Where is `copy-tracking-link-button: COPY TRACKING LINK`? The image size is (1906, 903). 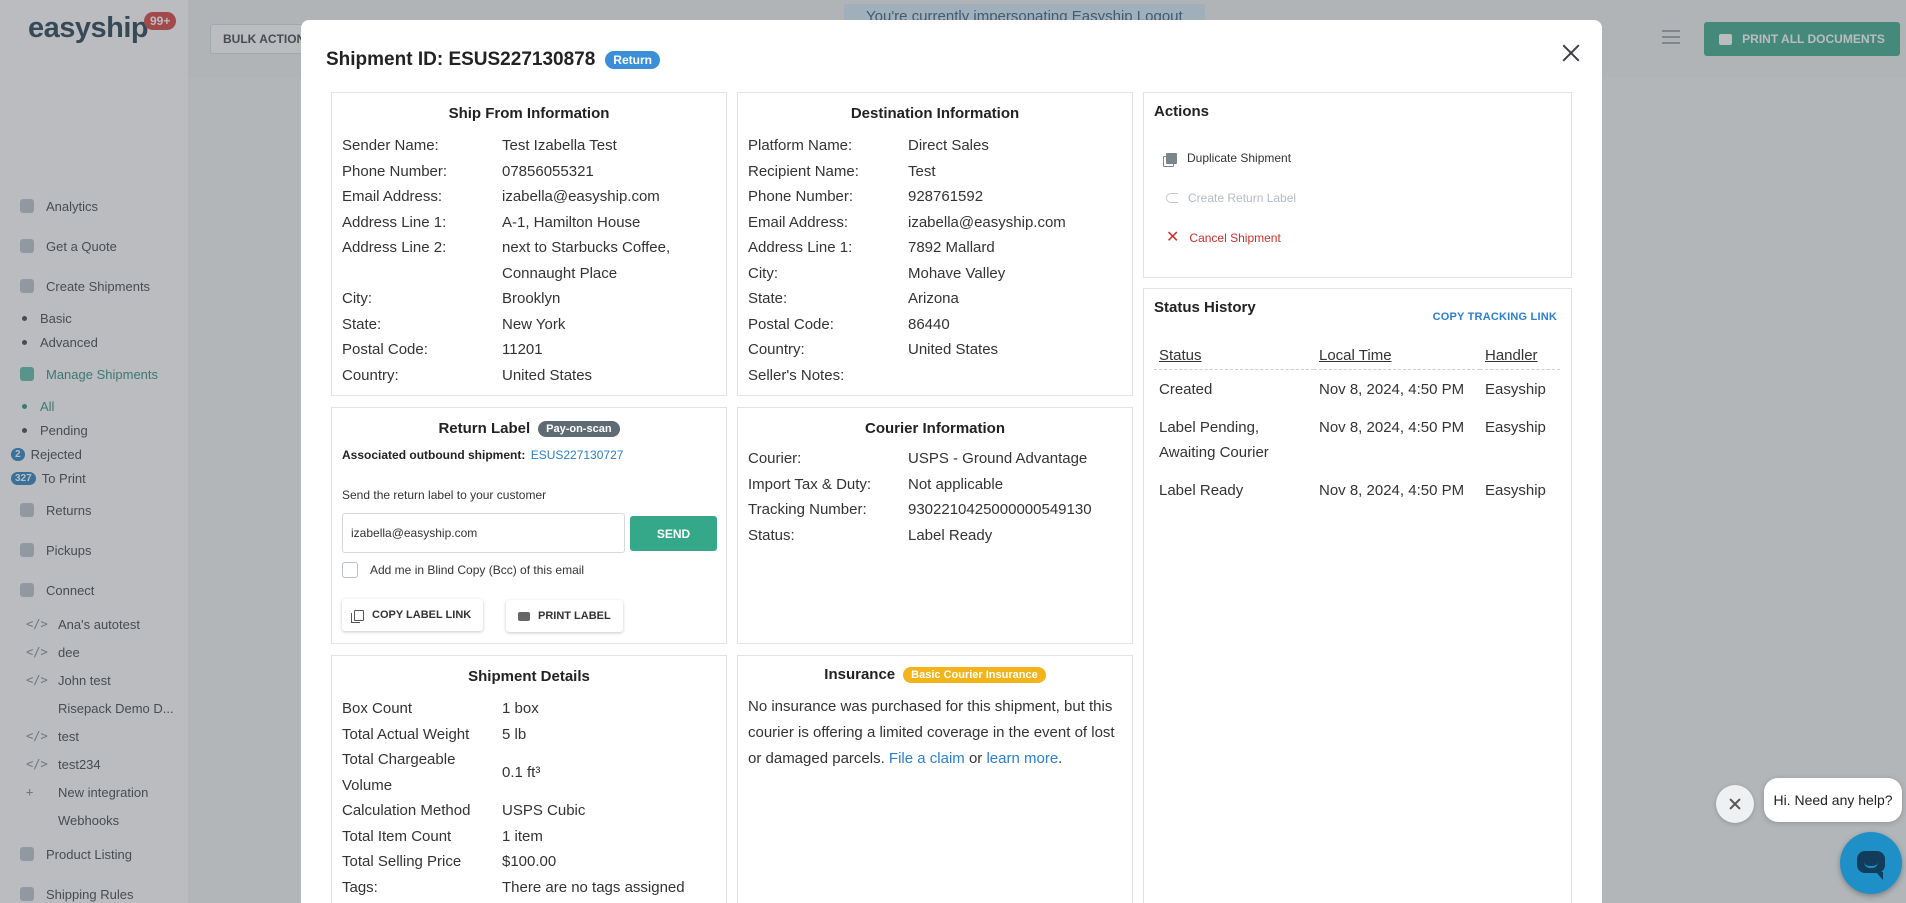 copy-tracking-link-button: COPY TRACKING LINK is located at coordinates (1495, 317).